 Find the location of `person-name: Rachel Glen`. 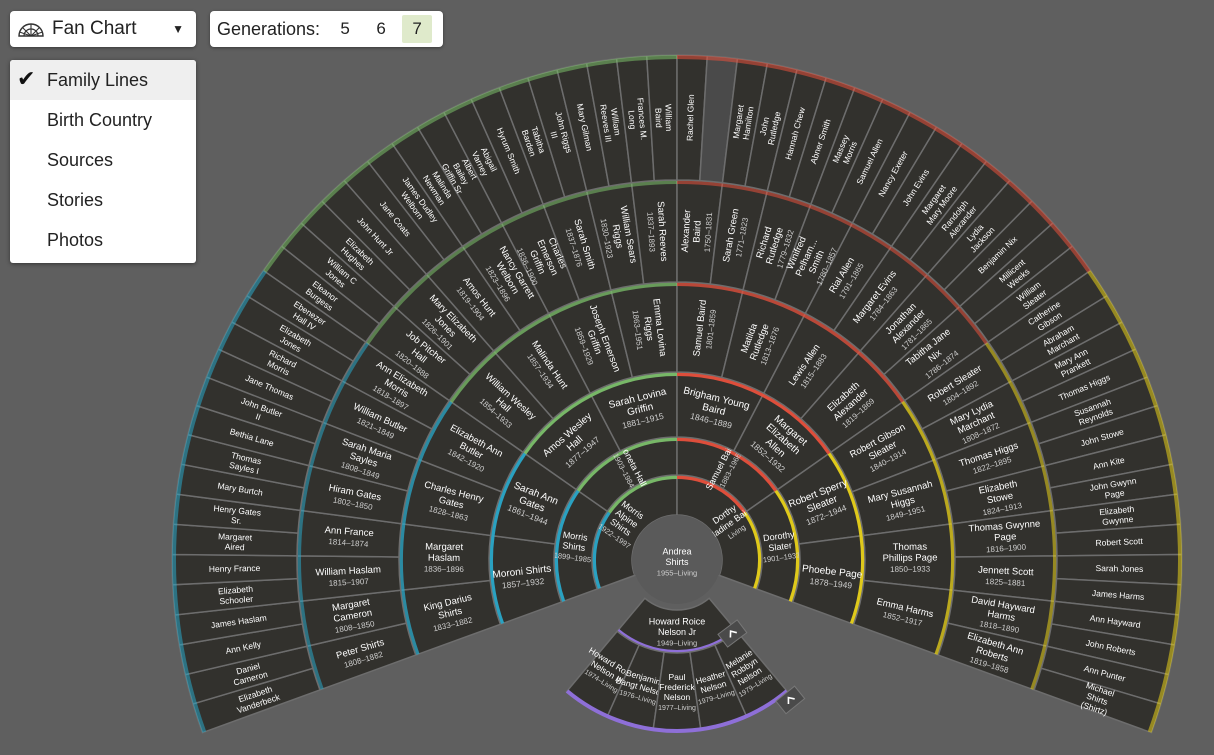

person-name: Rachel Glen is located at coordinates (690, 117).